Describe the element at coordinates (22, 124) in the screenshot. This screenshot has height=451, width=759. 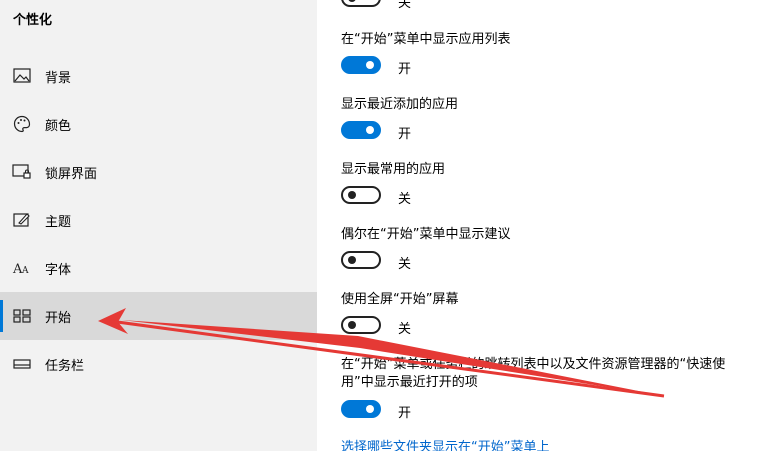
I see `palette-icon` at that location.